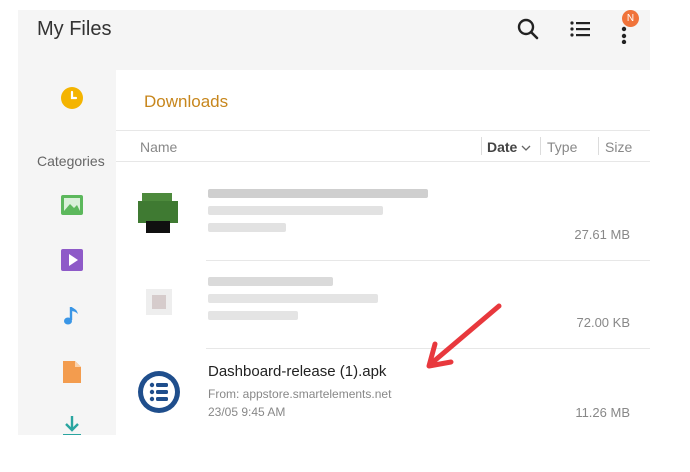  I want to click on apk-app-icon, so click(159, 392).